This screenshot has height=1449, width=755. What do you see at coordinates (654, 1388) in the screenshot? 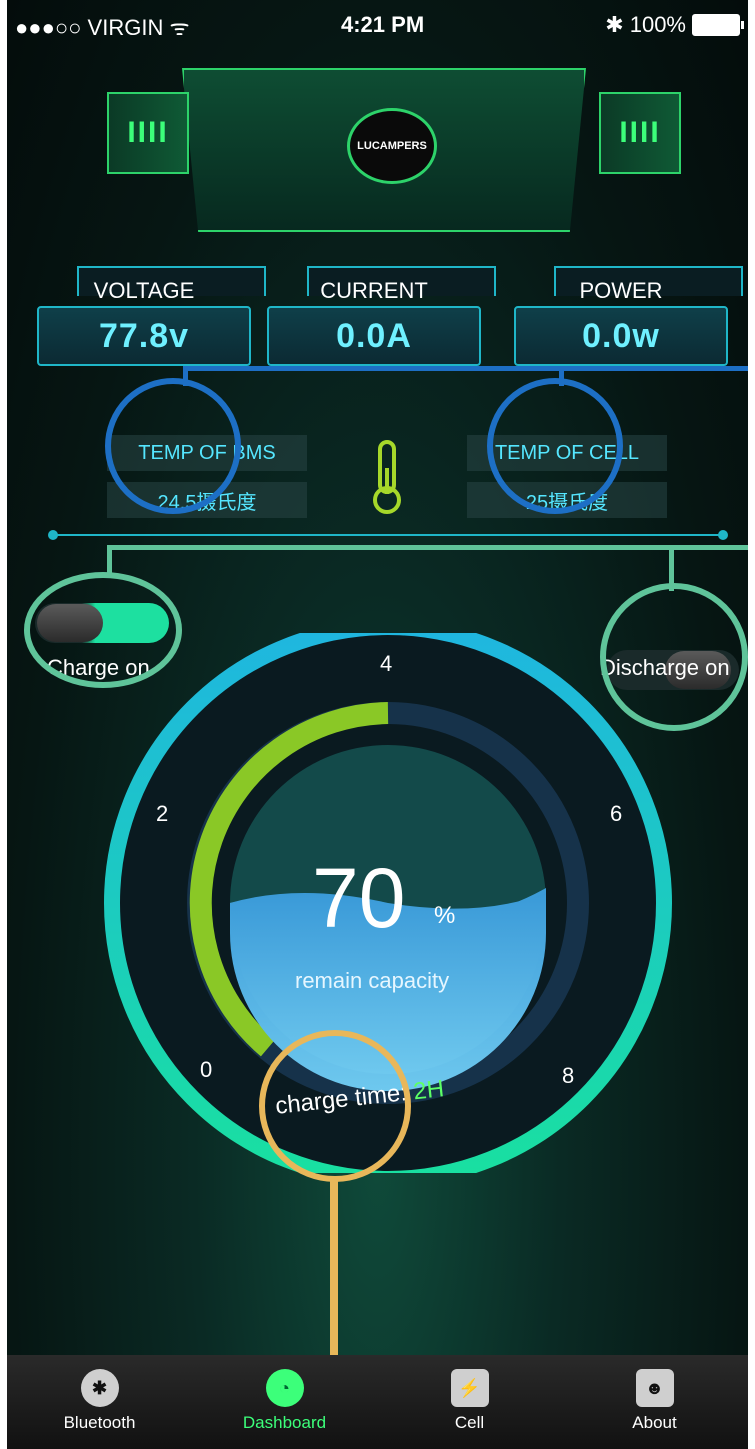
I see `person-icon: ☻` at bounding box center [654, 1388].